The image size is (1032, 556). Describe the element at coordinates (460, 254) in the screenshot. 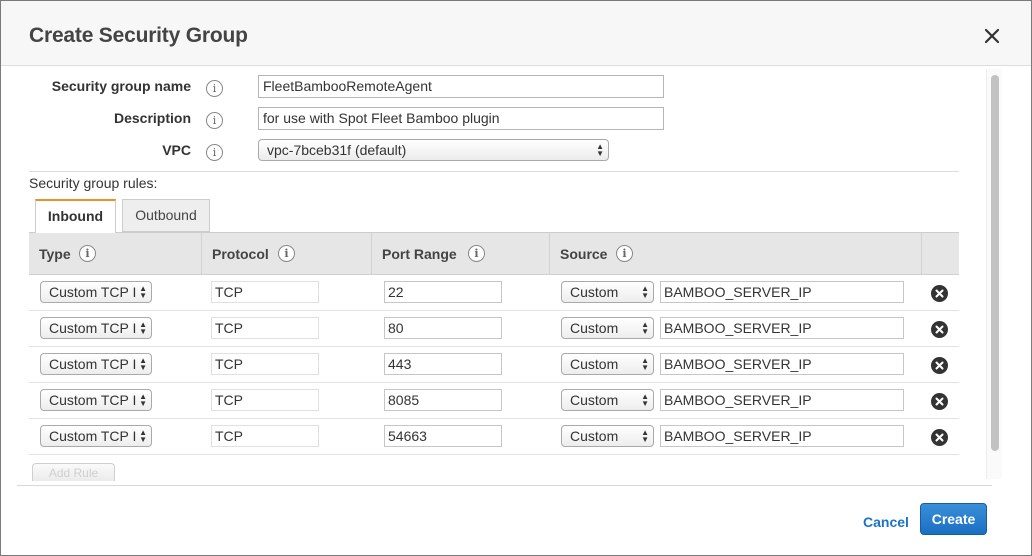

I see `column-header-port-range: Port Range i` at that location.